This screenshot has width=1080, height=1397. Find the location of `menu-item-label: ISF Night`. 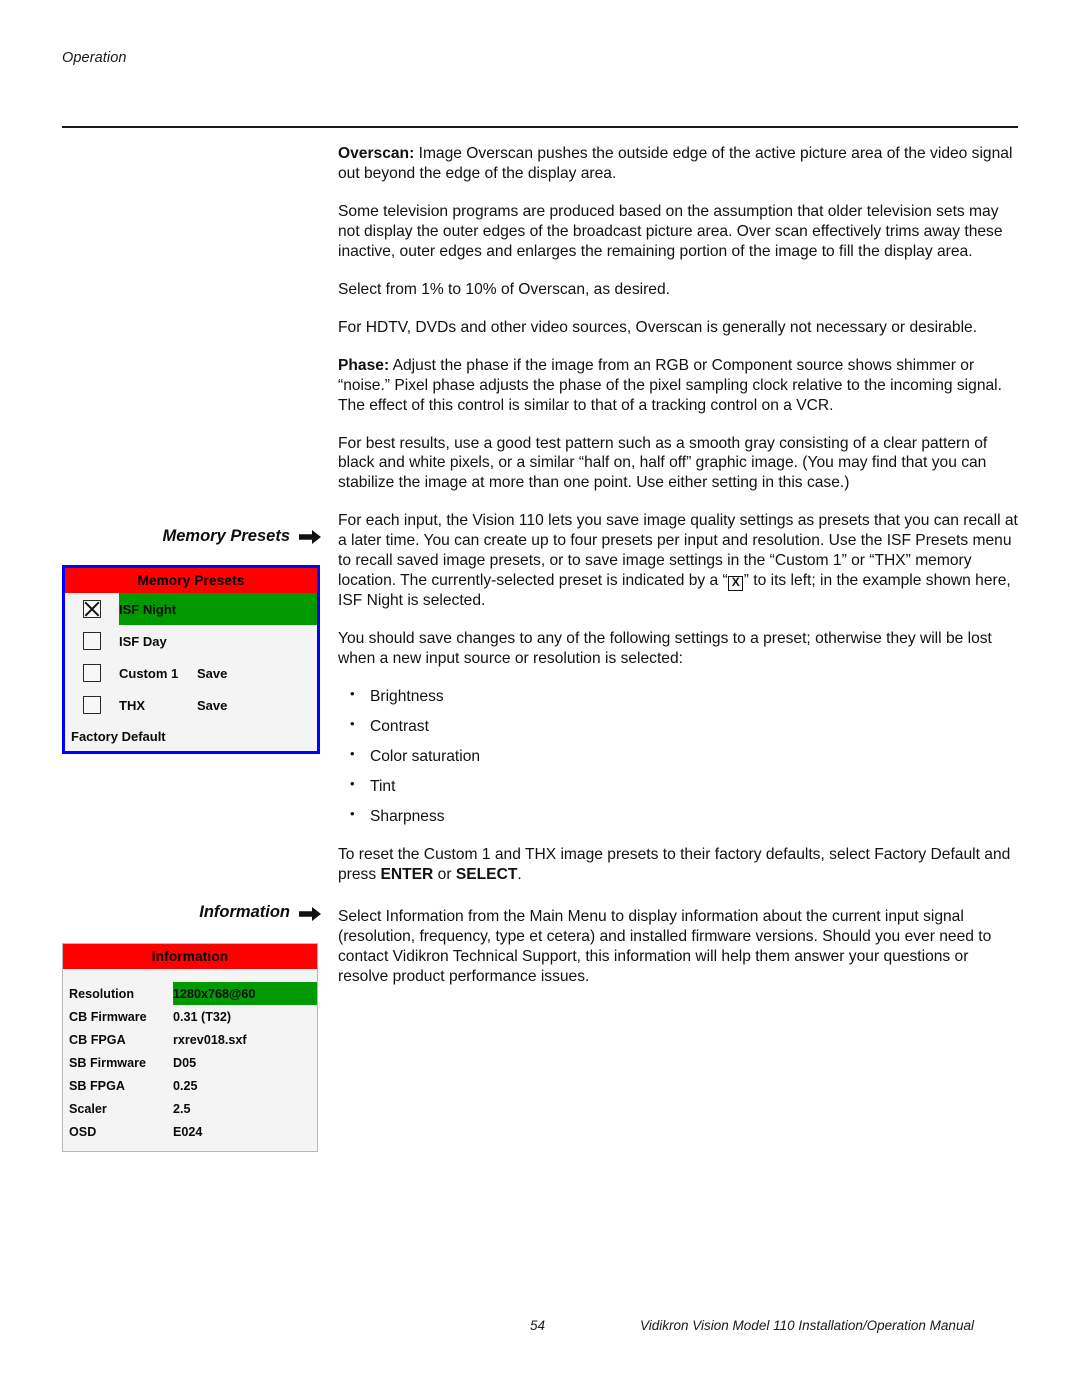

menu-item-label: ISF Night is located at coordinates (148, 609).